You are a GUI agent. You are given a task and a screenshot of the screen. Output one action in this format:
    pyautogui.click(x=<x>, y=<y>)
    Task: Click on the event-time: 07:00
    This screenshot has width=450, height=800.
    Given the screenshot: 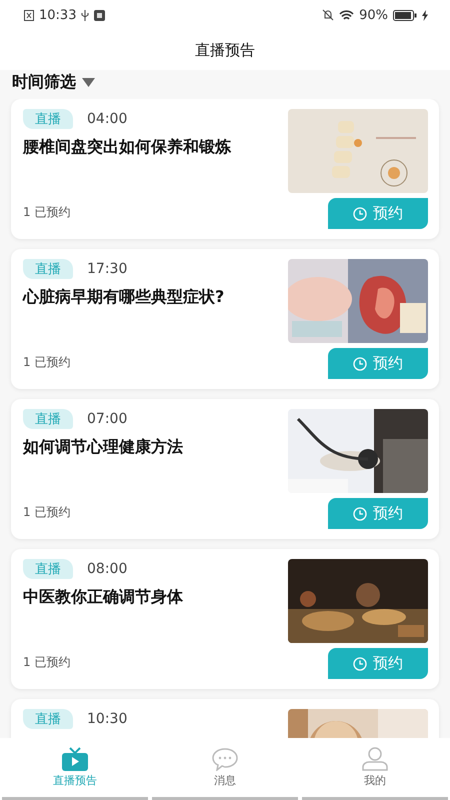 What is the action you would take?
    pyautogui.click(x=107, y=419)
    